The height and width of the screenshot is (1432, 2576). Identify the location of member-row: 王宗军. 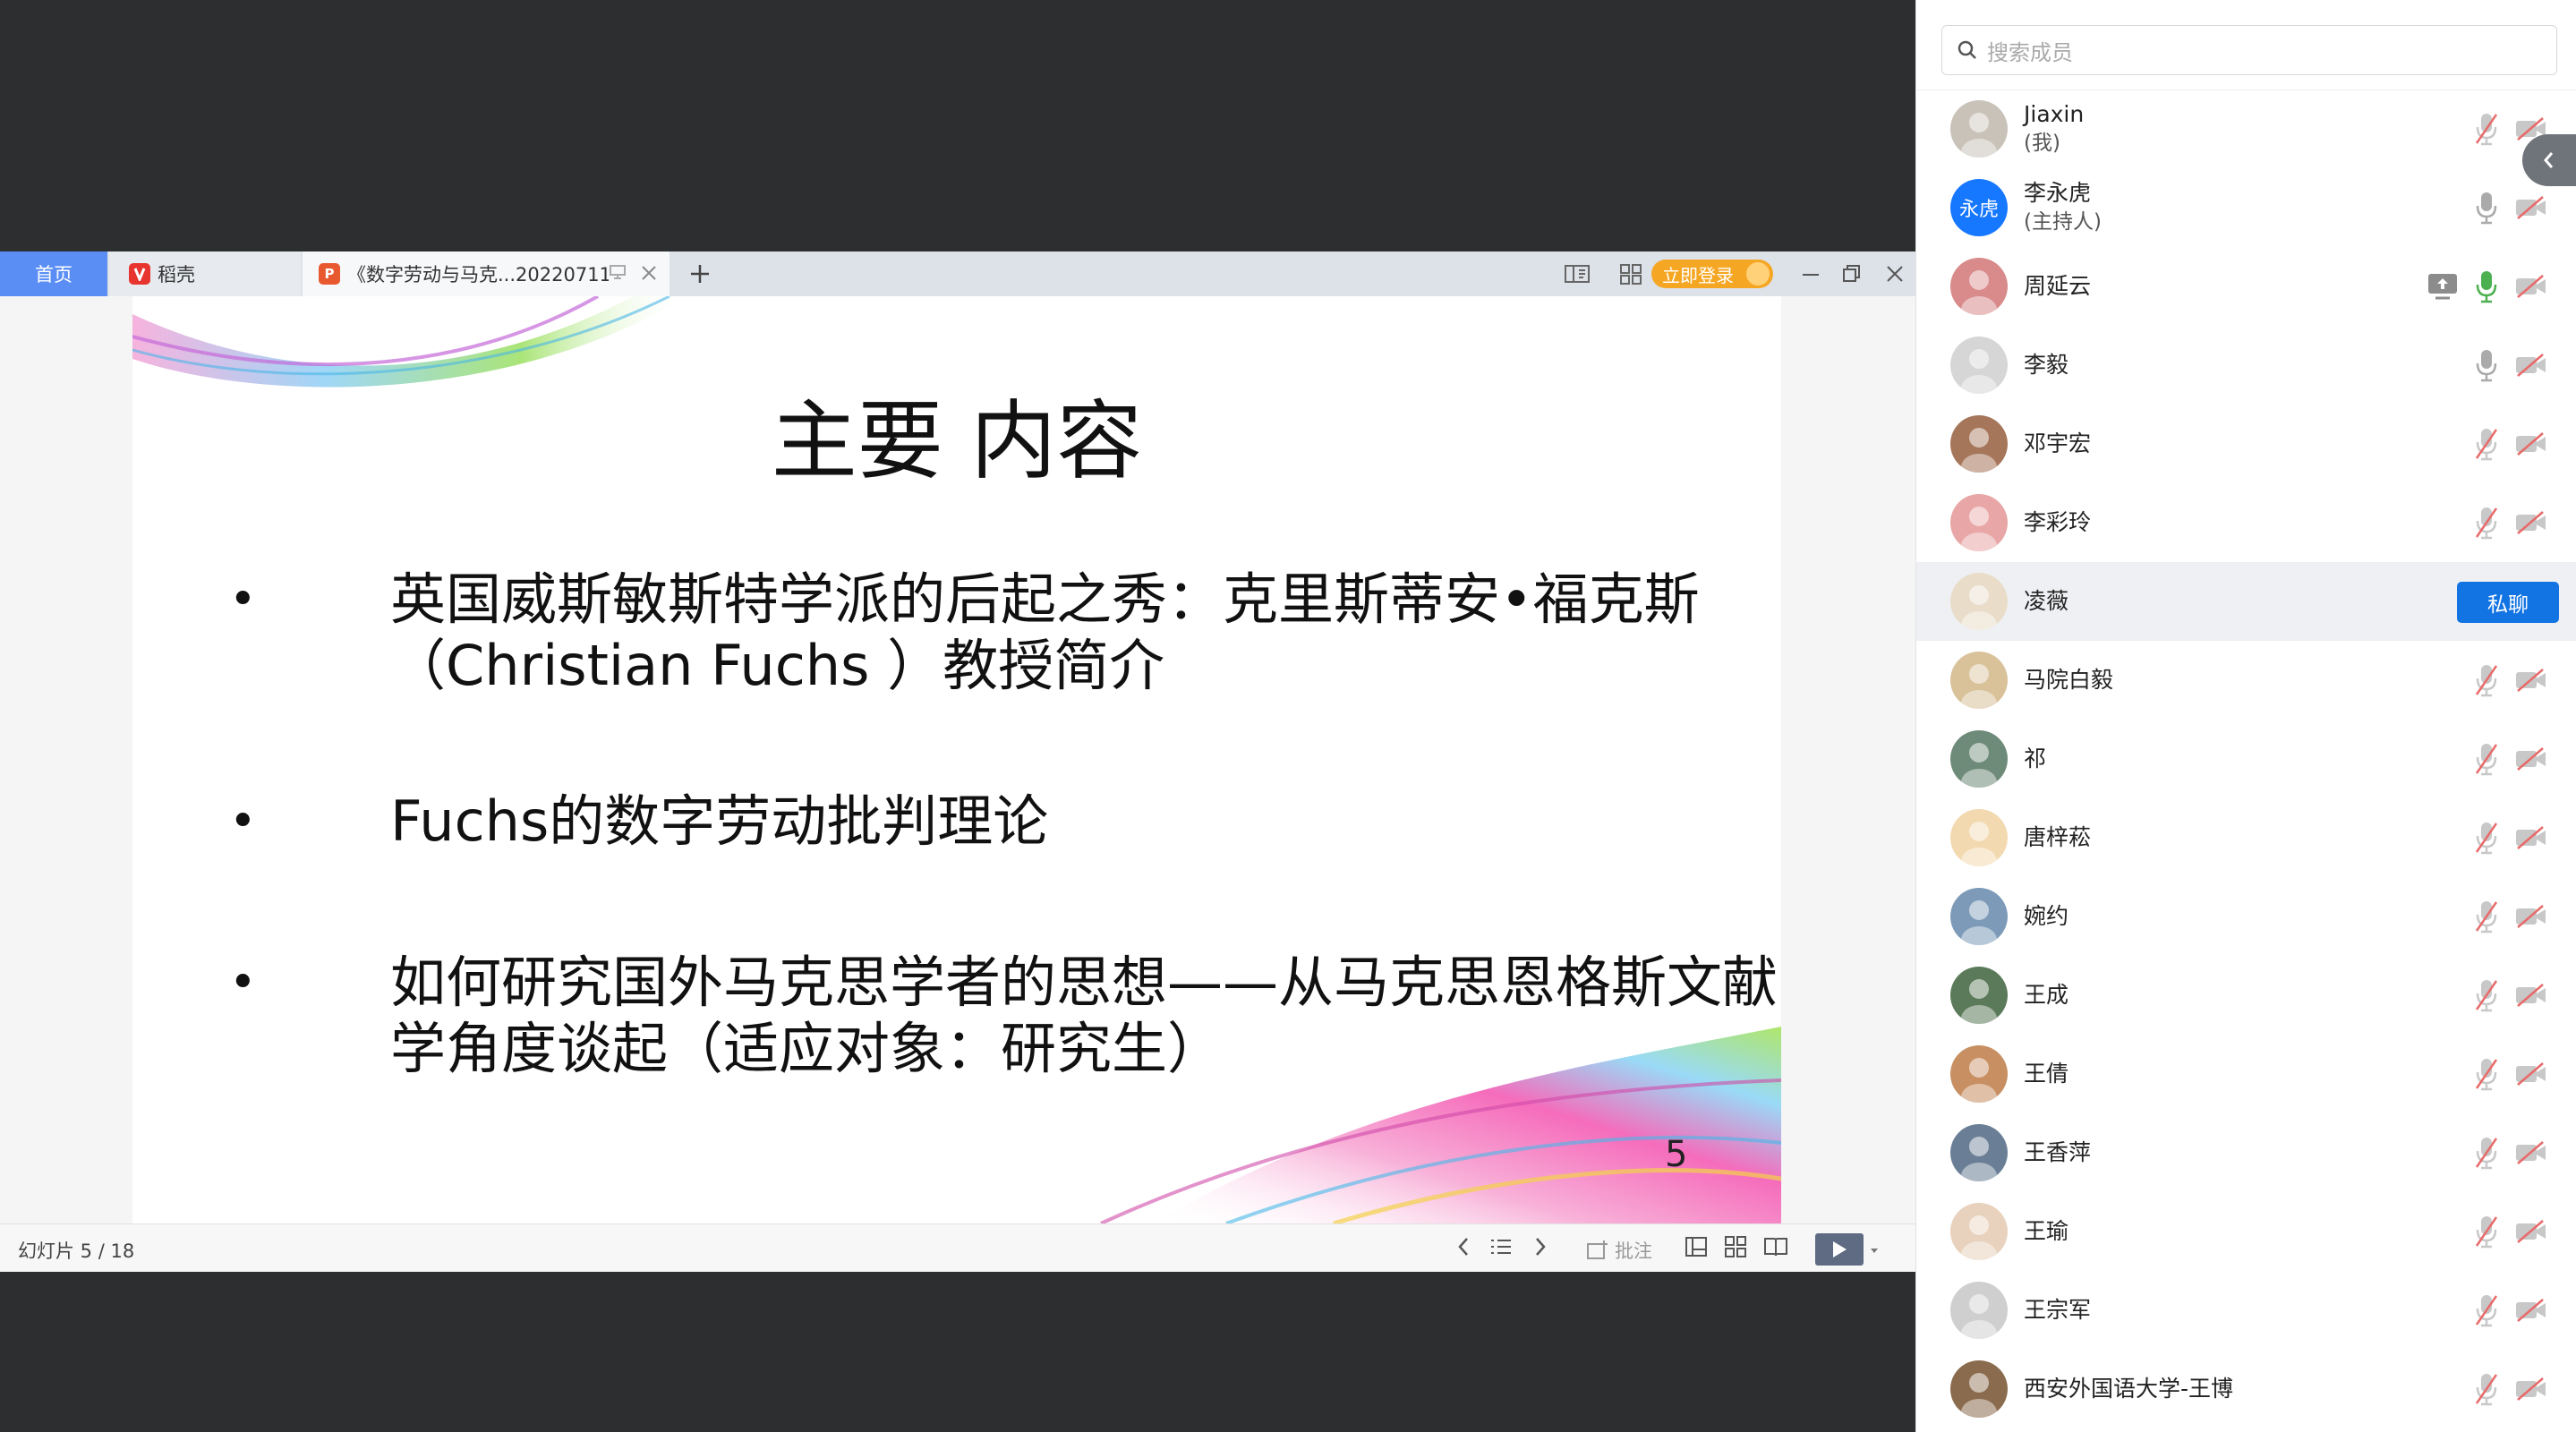
(2246, 1310).